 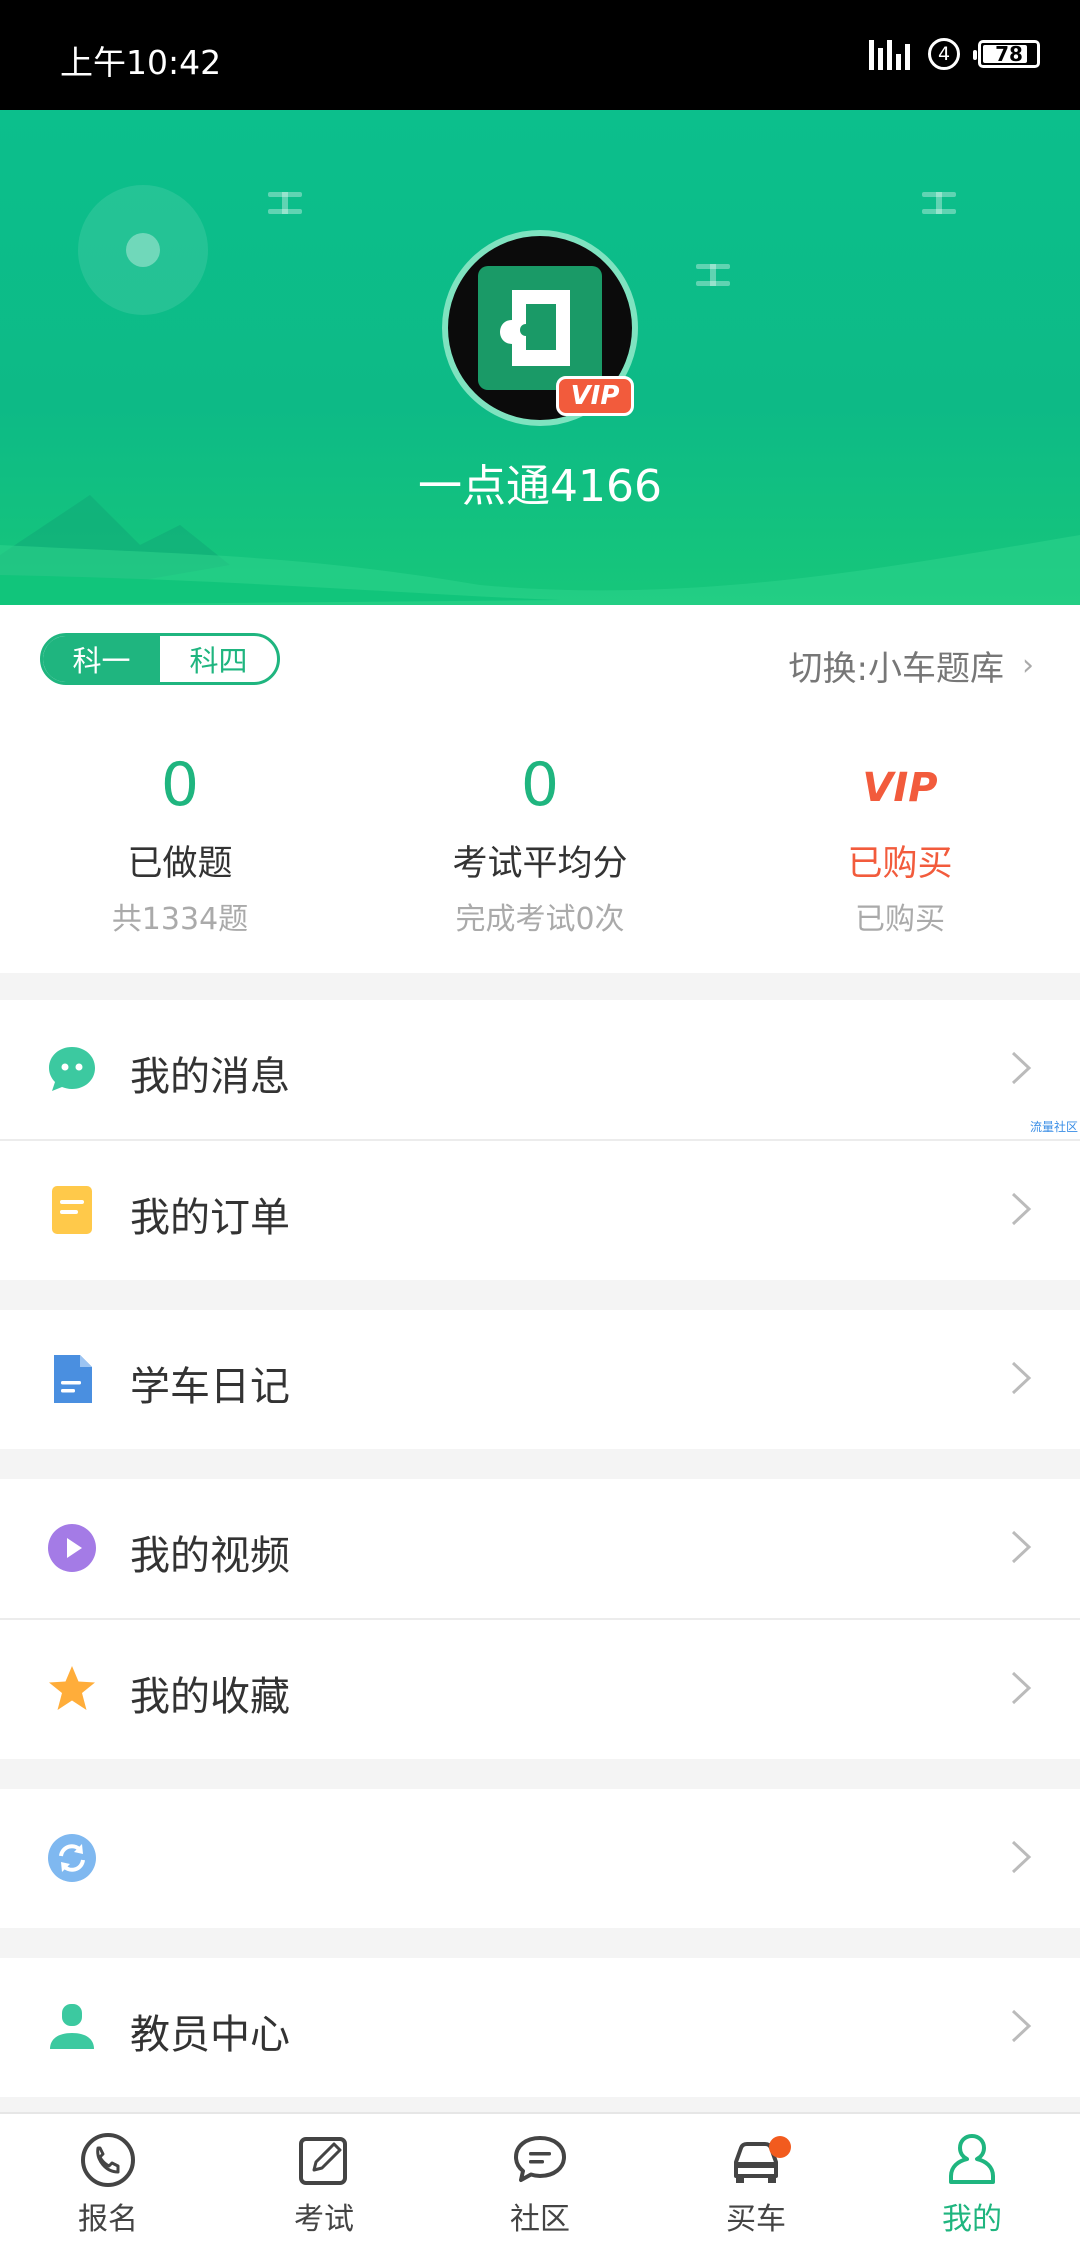 I want to click on battery-level: 78, so click(x=1009, y=54).